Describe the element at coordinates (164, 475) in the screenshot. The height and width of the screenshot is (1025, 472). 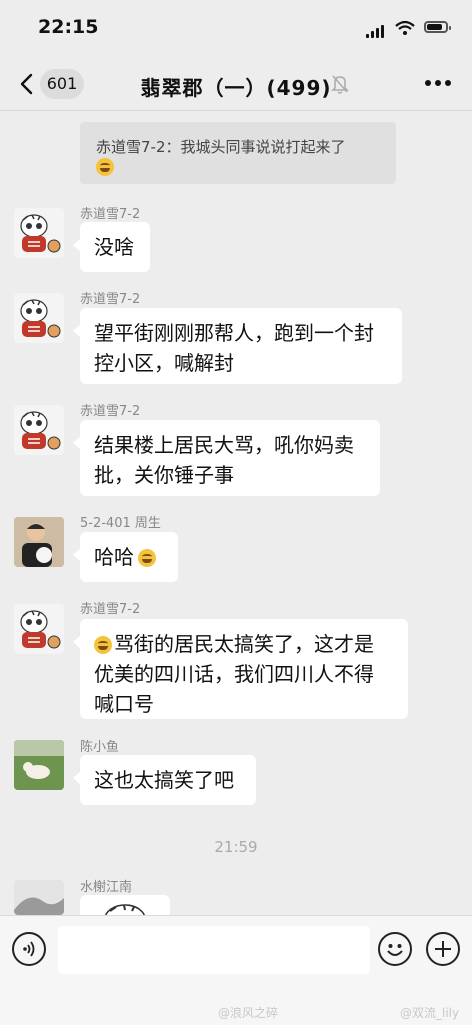
I see `message-text-line: 批，关你锤子事` at that location.